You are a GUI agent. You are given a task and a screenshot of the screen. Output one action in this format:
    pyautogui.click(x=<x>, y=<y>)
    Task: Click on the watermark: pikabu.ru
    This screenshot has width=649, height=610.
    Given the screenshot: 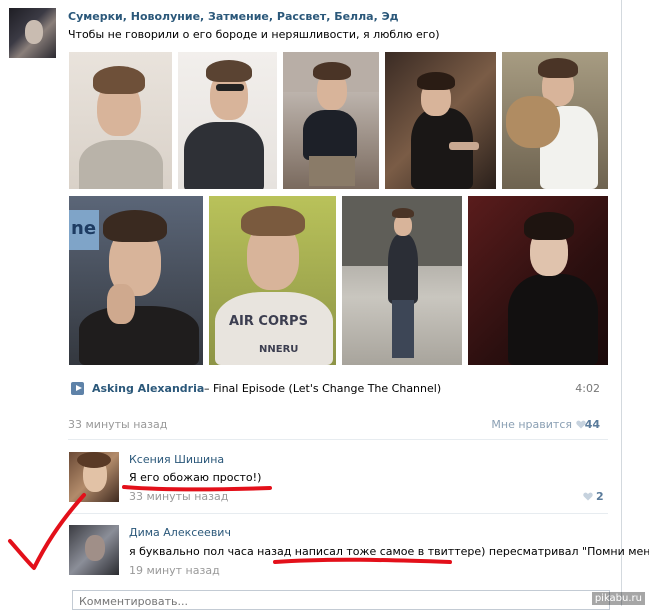 What is the action you would take?
    pyautogui.click(x=618, y=598)
    